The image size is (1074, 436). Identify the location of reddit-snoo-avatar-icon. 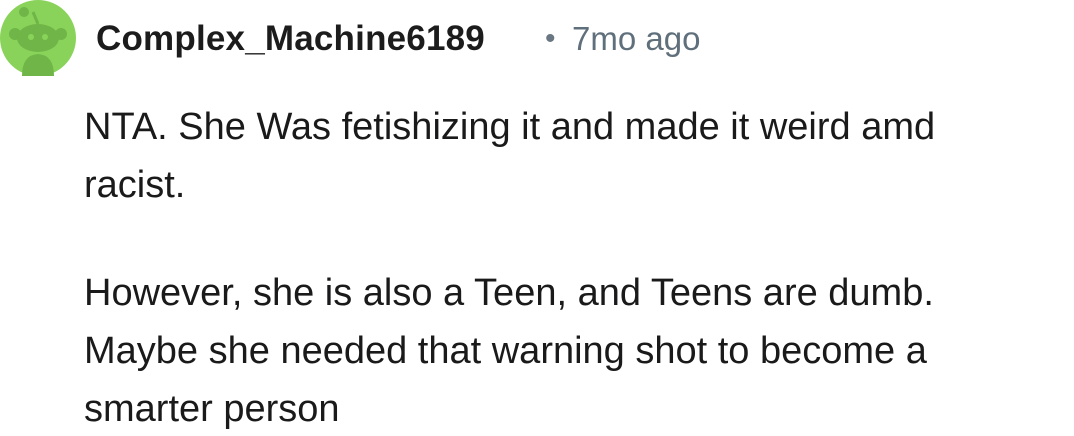
(38, 38).